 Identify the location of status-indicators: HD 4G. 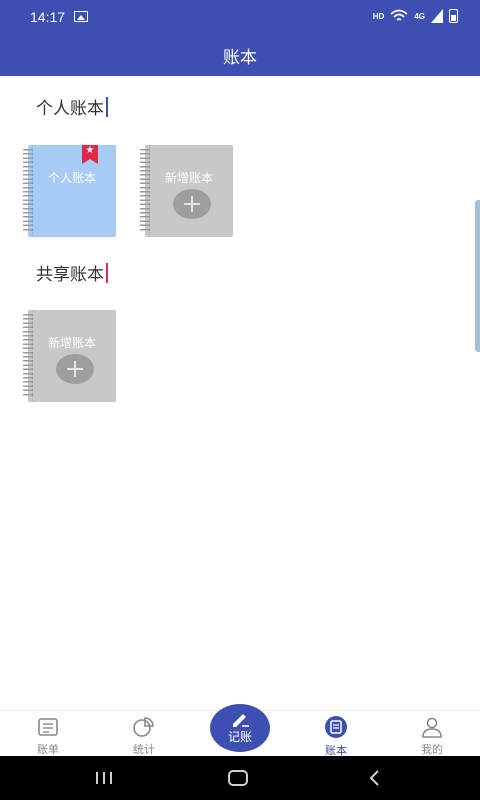
(415, 16).